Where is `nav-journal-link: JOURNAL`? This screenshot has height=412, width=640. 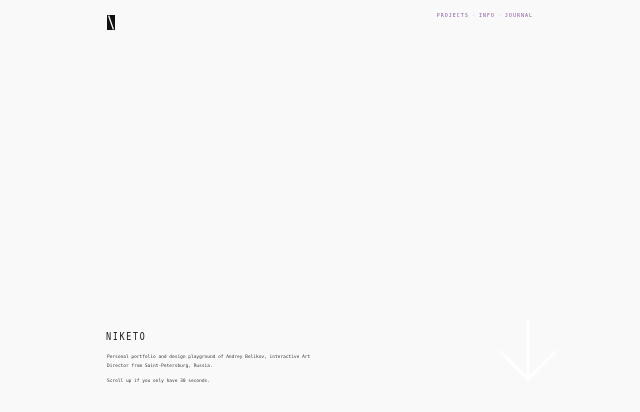
nav-journal-link: JOURNAL is located at coordinates (519, 16).